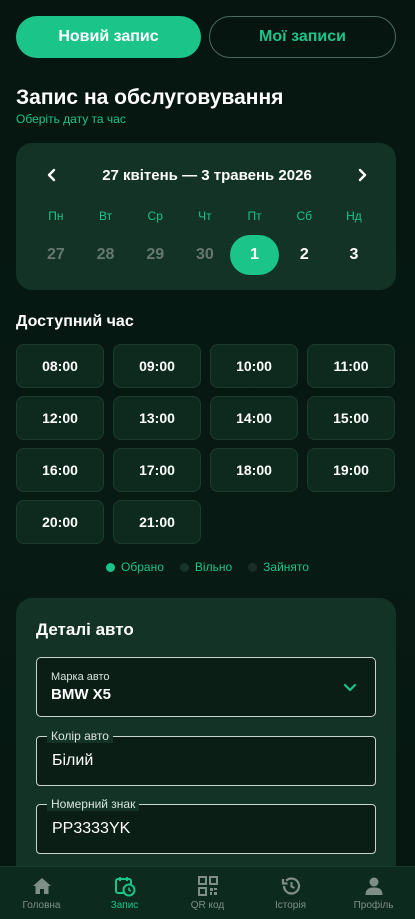 The width and height of the screenshot is (415, 919). What do you see at coordinates (60, 470) in the screenshot?
I see `time-slot: 16:00` at bounding box center [60, 470].